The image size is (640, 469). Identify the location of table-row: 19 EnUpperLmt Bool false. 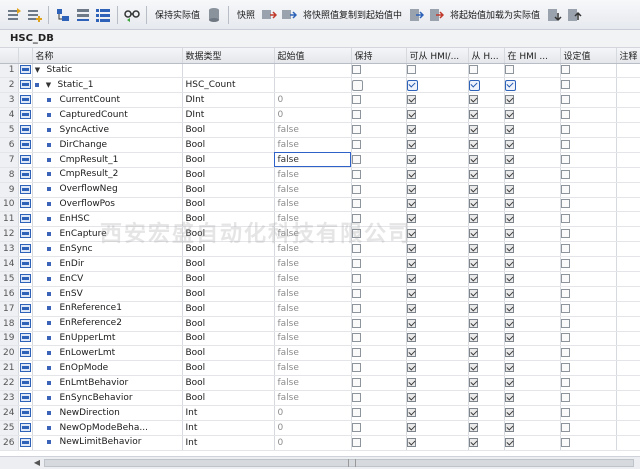
(320, 339).